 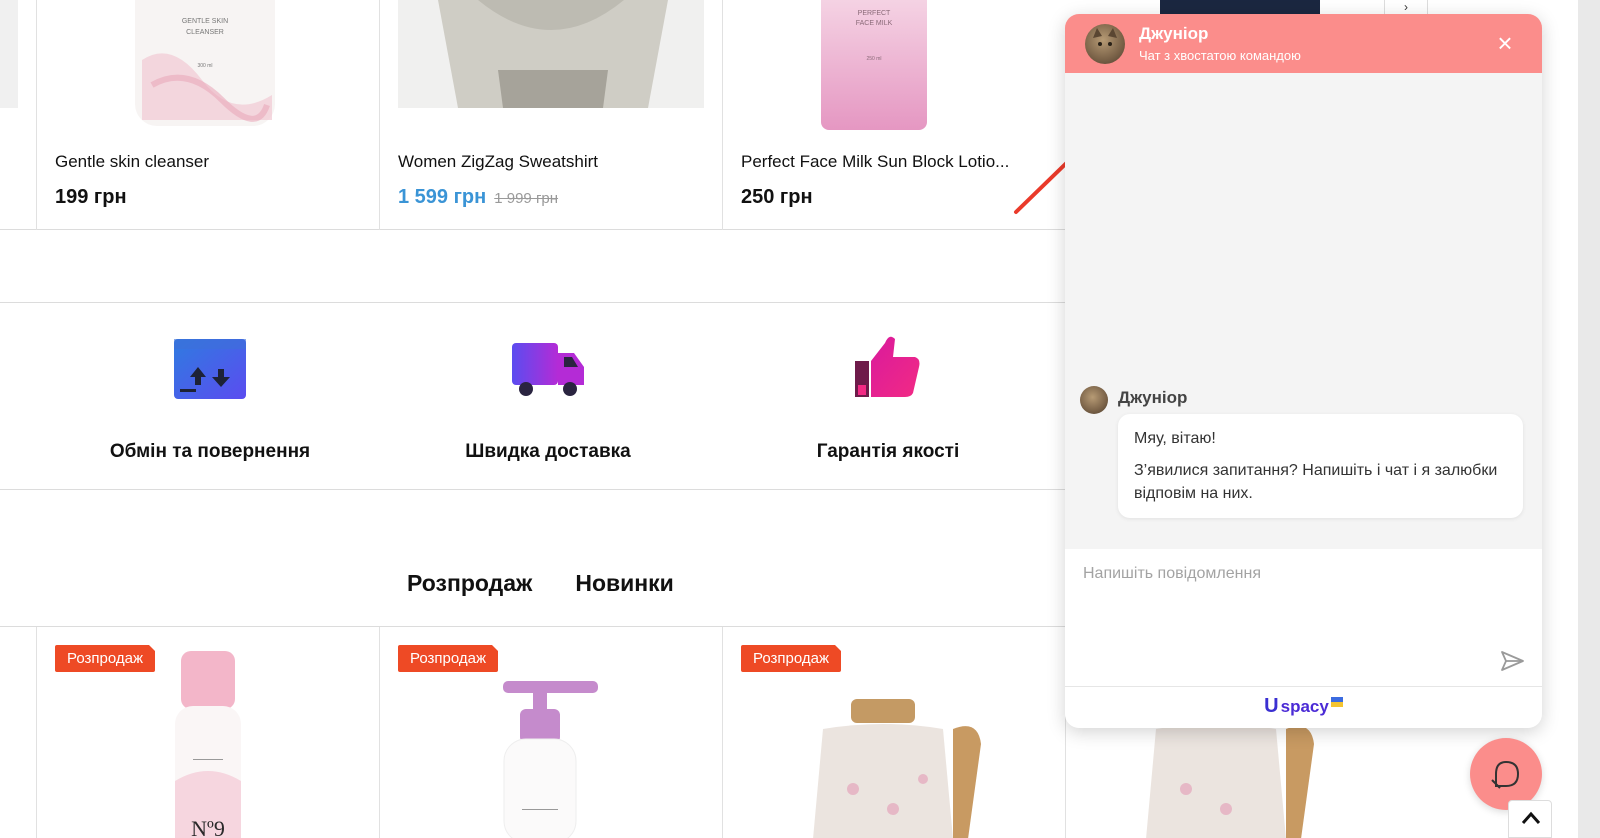 I want to click on message-input, so click(x=1278, y=574).